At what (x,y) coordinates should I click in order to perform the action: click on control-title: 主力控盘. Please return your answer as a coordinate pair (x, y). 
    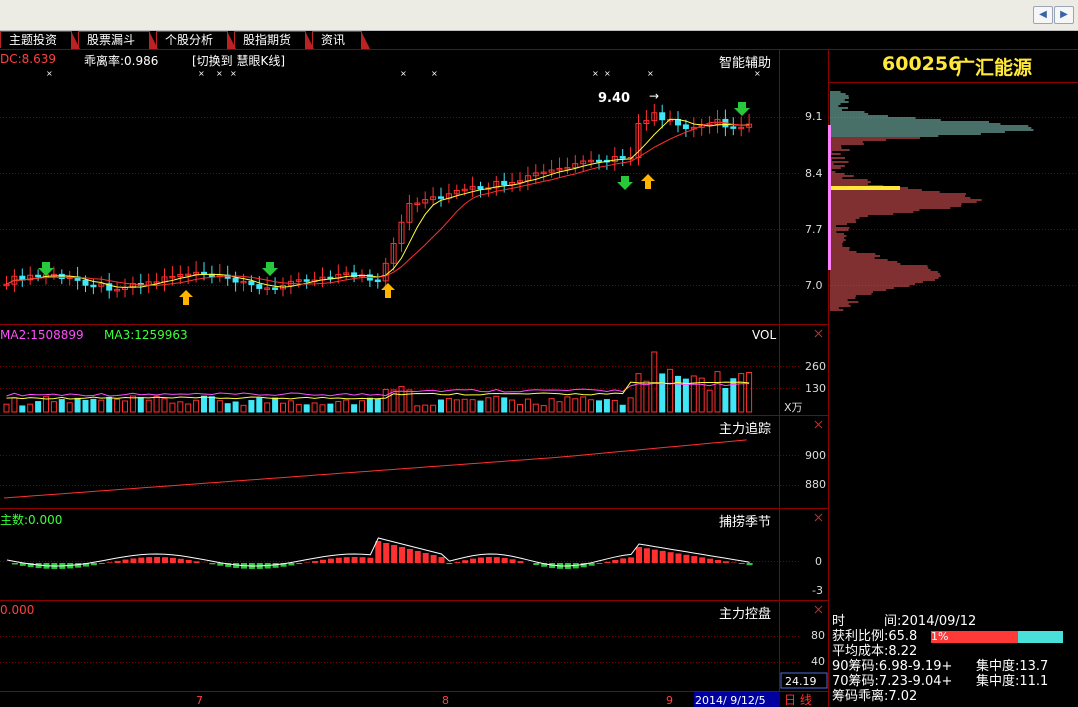
    Looking at the image, I should click on (745, 612).